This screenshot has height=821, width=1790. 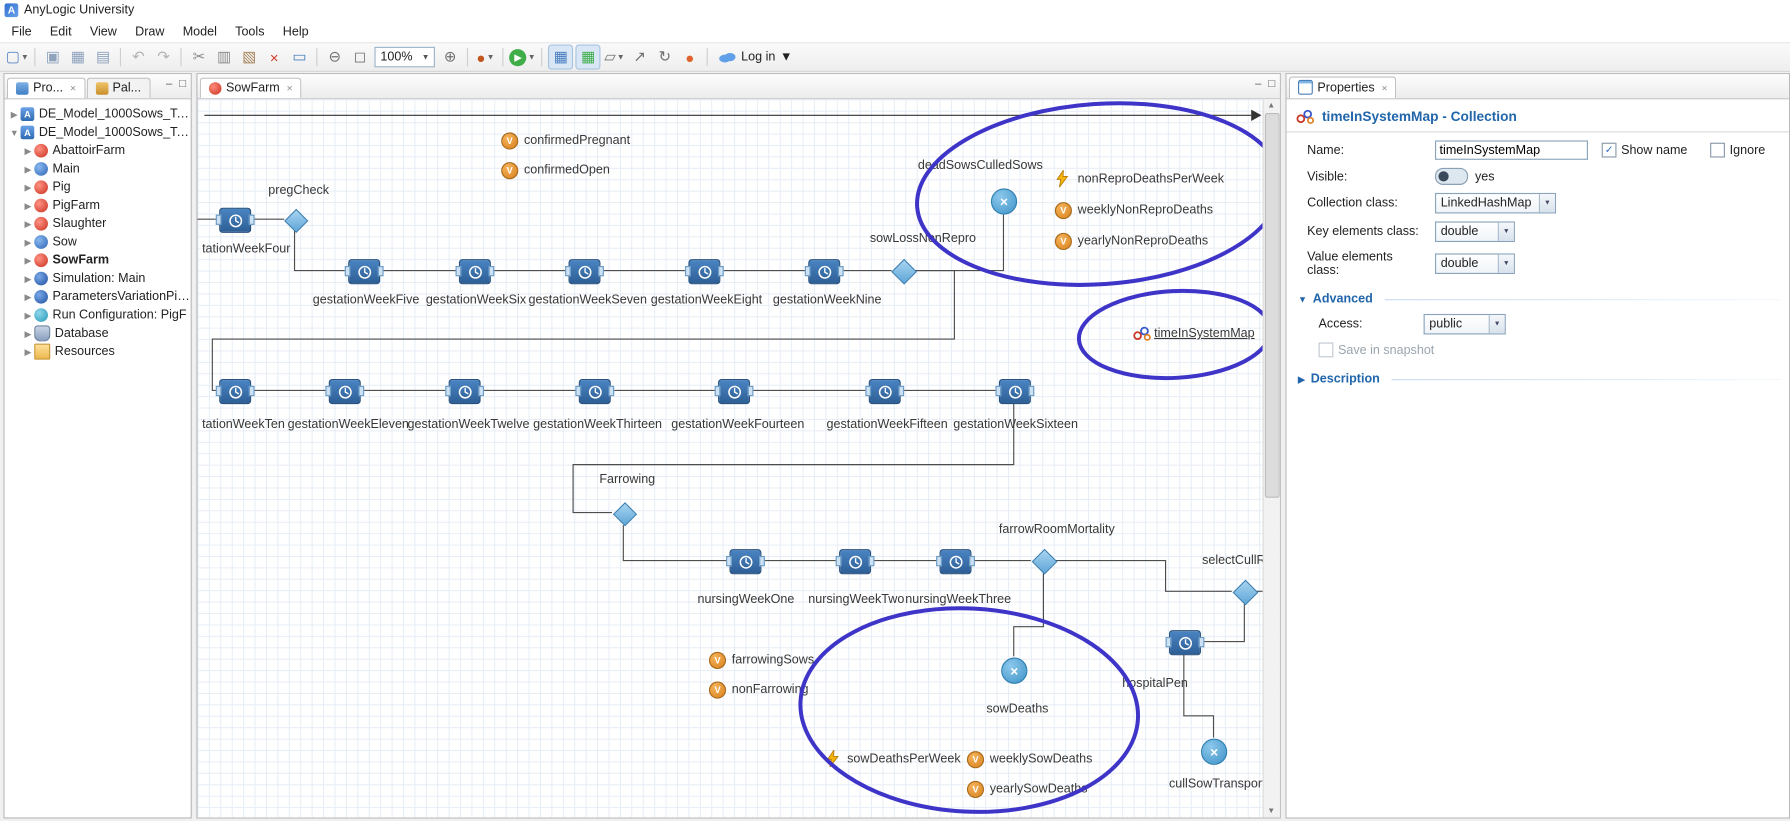 What do you see at coordinates (405, 57) in the screenshot?
I see `zoom-level-select: 100% ▼` at bounding box center [405, 57].